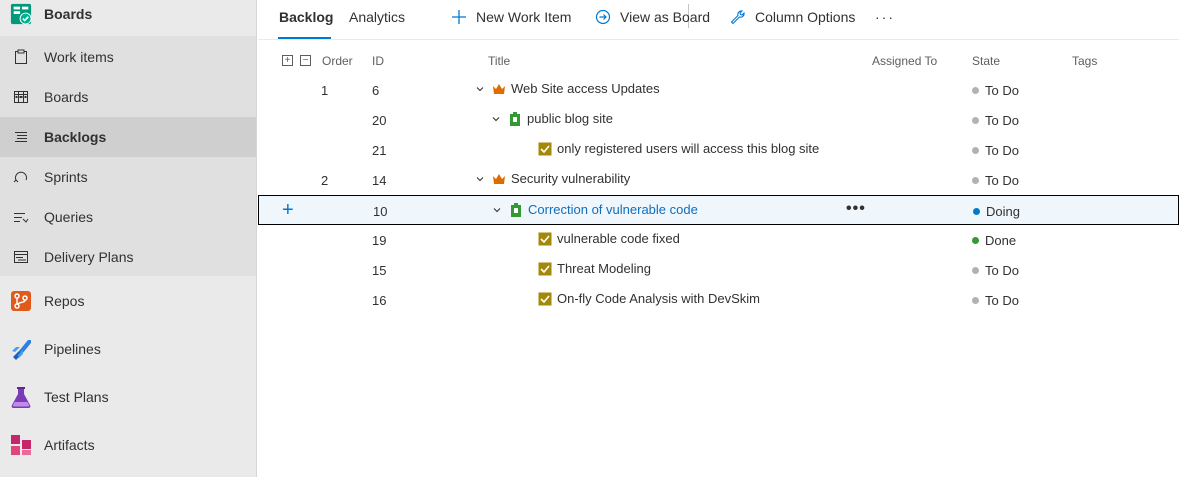 This screenshot has width=1179, height=477. What do you see at coordinates (21, 301) in the screenshot?
I see `repos-icon` at bounding box center [21, 301].